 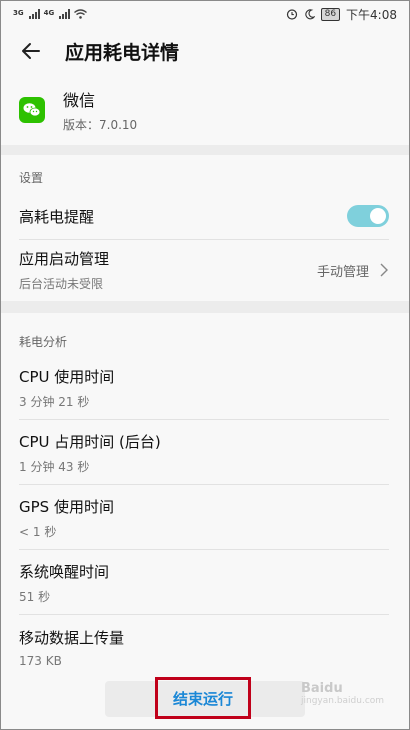 What do you see at coordinates (43, 342) in the screenshot?
I see `analysis-heading: 耗电分析` at bounding box center [43, 342].